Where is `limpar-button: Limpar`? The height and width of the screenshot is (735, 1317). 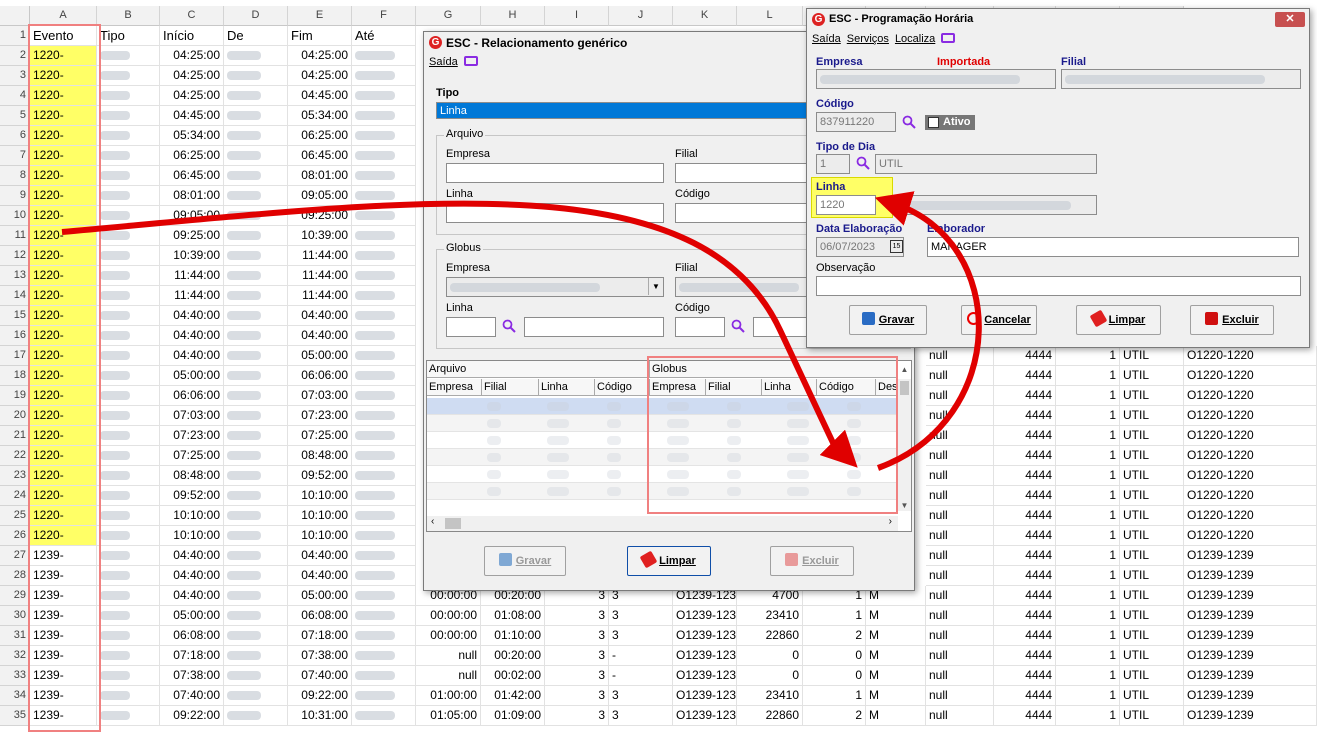 limpar-button: Limpar is located at coordinates (1118, 320).